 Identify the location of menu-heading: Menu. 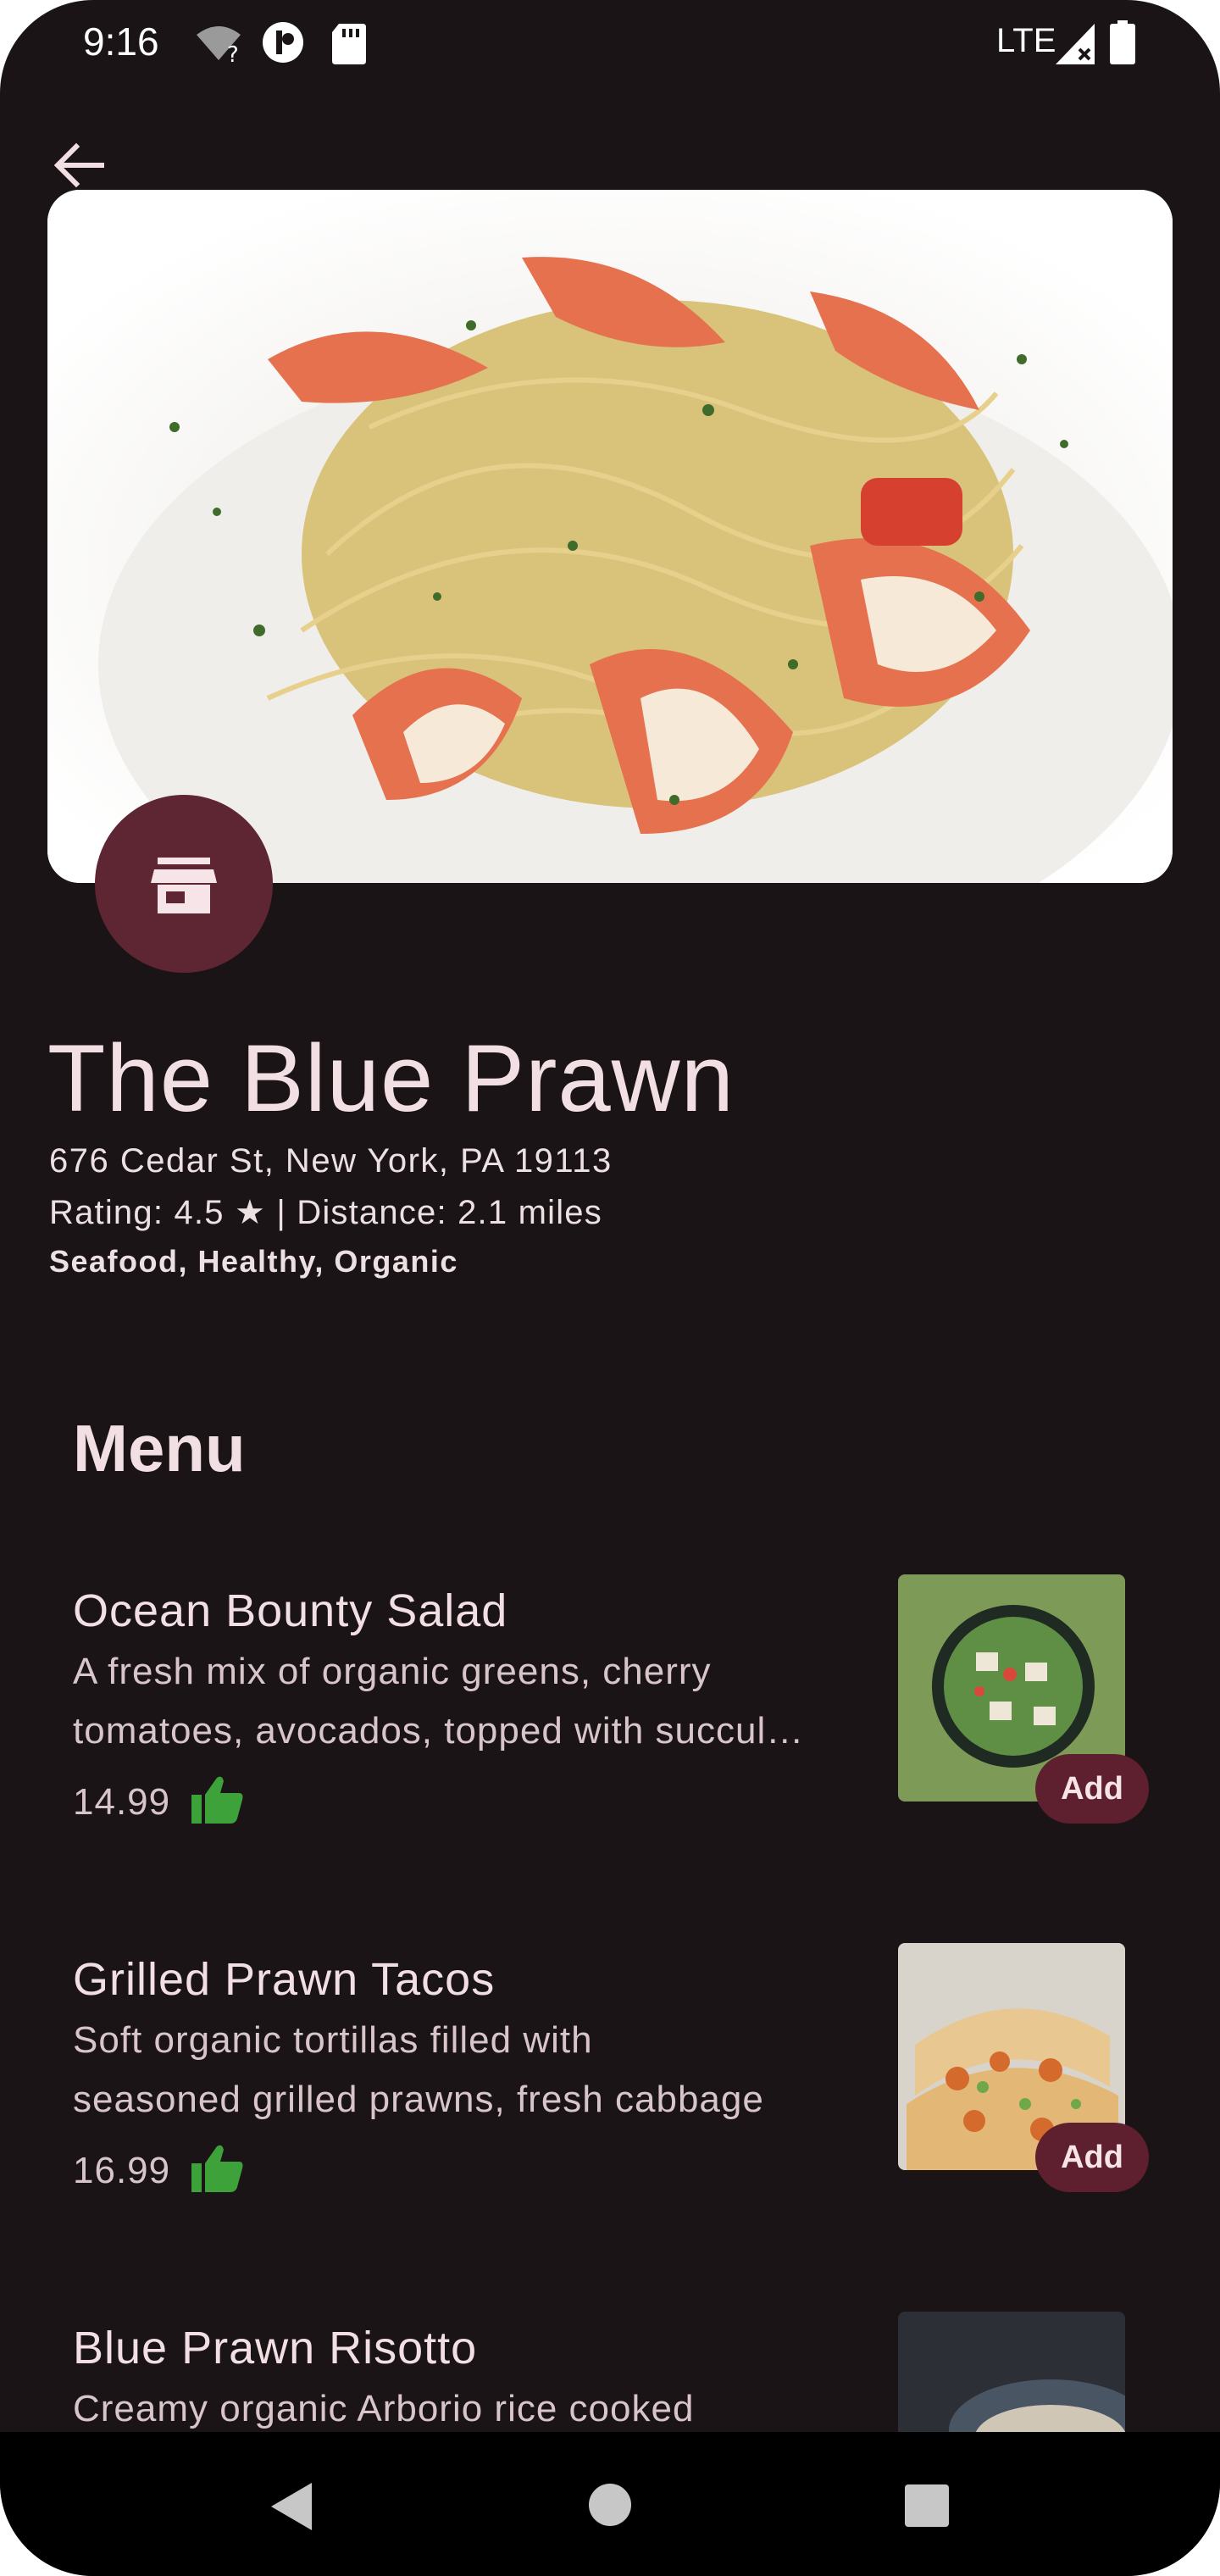
(159, 1448).